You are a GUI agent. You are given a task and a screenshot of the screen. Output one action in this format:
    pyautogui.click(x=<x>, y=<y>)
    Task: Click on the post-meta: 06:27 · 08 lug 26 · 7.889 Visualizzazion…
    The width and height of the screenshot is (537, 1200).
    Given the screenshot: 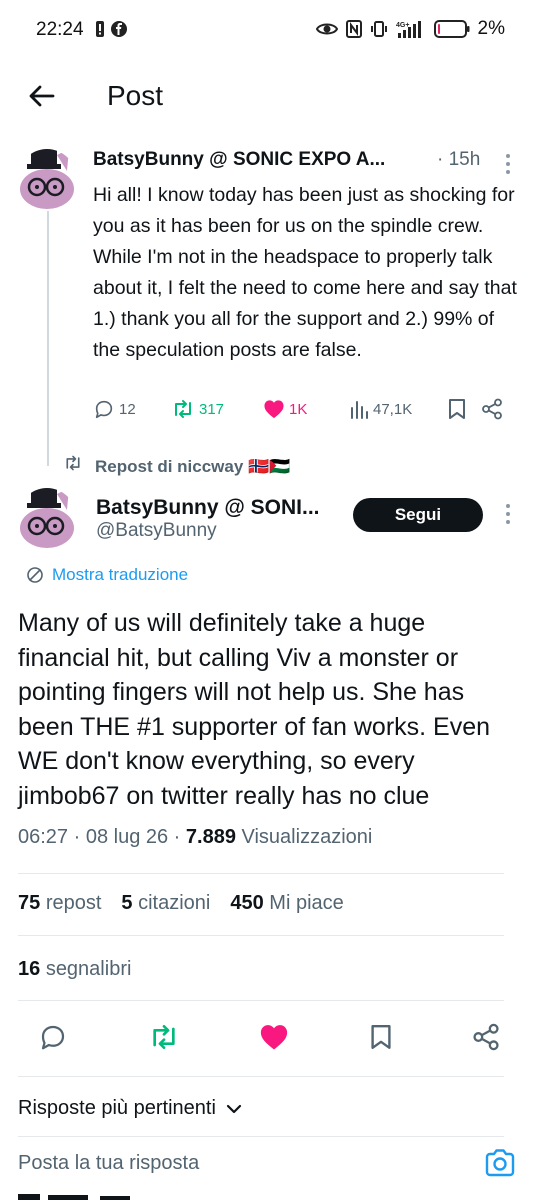 What is the action you would take?
    pyautogui.click(x=195, y=837)
    